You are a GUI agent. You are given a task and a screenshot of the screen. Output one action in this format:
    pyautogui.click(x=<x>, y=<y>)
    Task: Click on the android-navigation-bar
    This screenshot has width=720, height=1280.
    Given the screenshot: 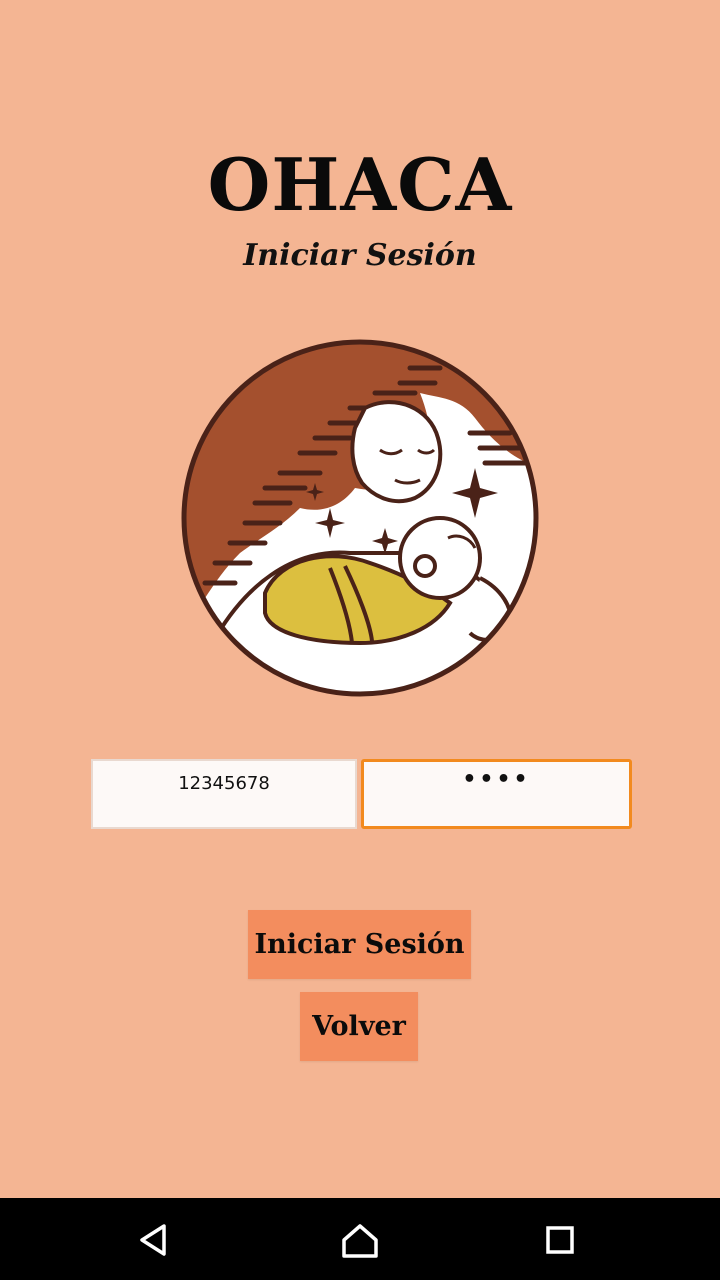 What is the action you would take?
    pyautogui.click(x=360, y=1239)
    